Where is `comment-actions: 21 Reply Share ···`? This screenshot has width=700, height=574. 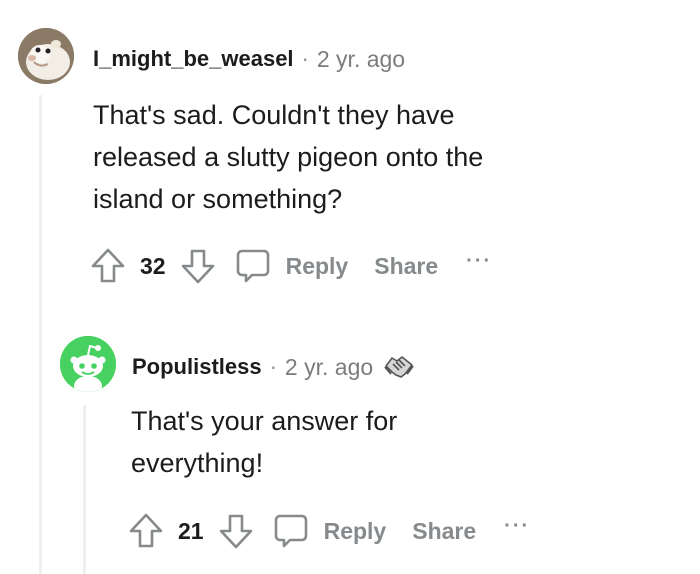
comment-actions: 21 Reply Share ··· is located at coordinates (329, 531).